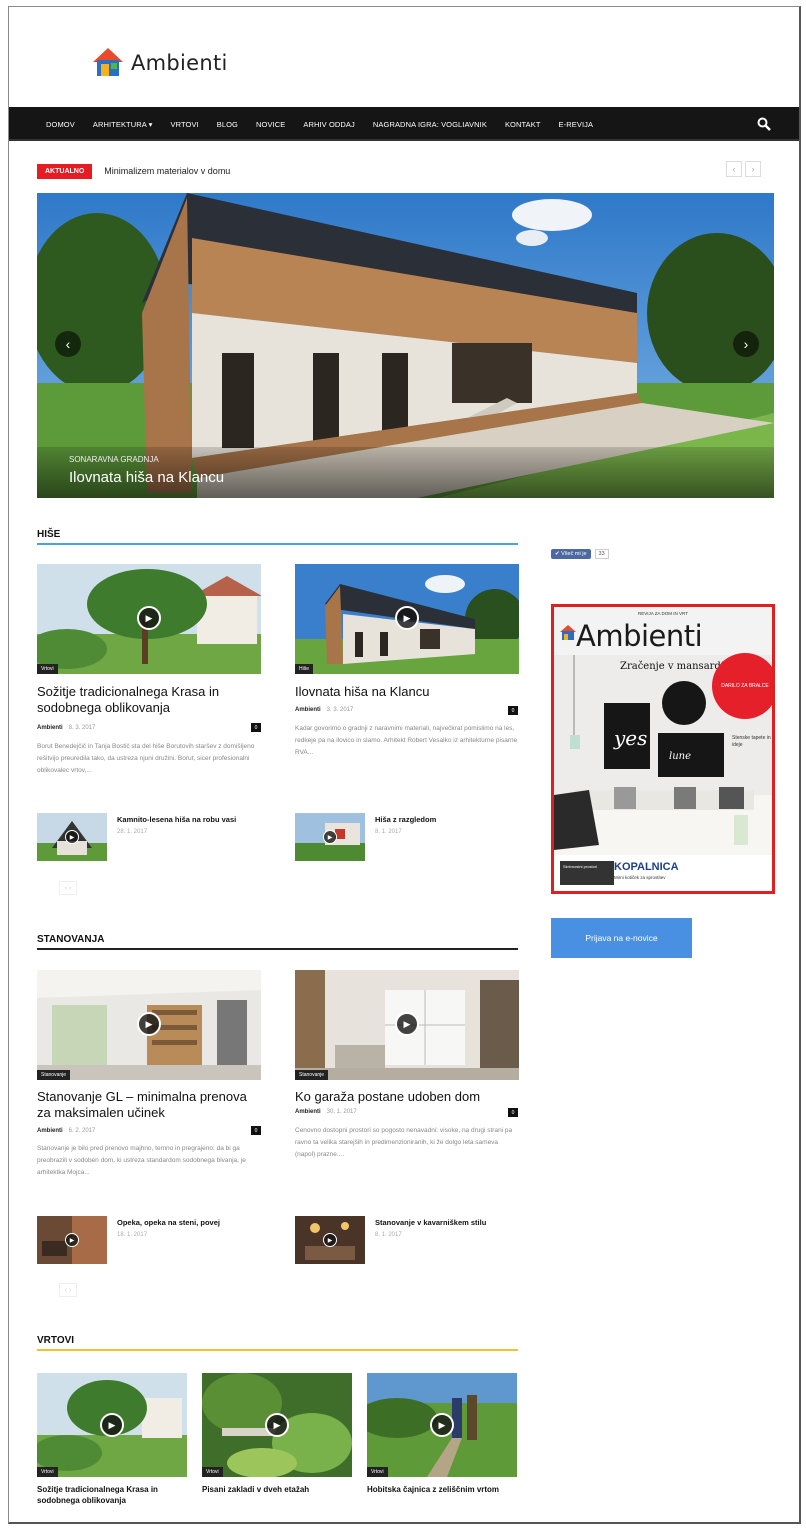 Image resolution: width=806 pixels, height=1529 pixels. What do you see at coordinates (751, 741) in the screenshot?
I see `magazine-note: Stenske tapete in ideje` at bounding box center [751, 741].